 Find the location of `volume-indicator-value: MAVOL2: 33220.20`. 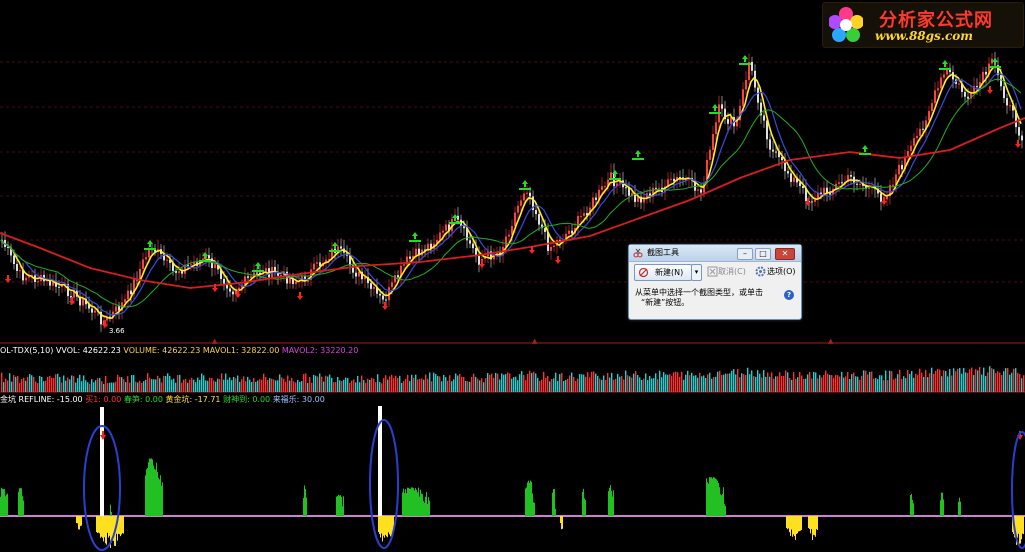

volume-indicator-value: MAVOL2: 33220.20 is located at coordinates (320, 350).